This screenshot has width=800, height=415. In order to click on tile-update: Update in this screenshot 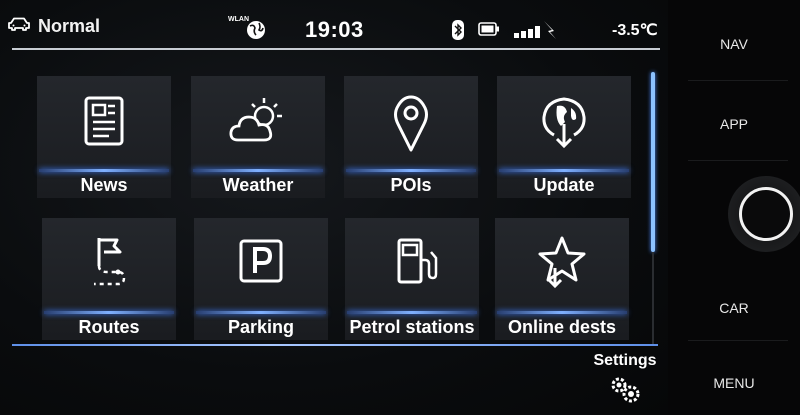, I will do `click(564, 137)`.